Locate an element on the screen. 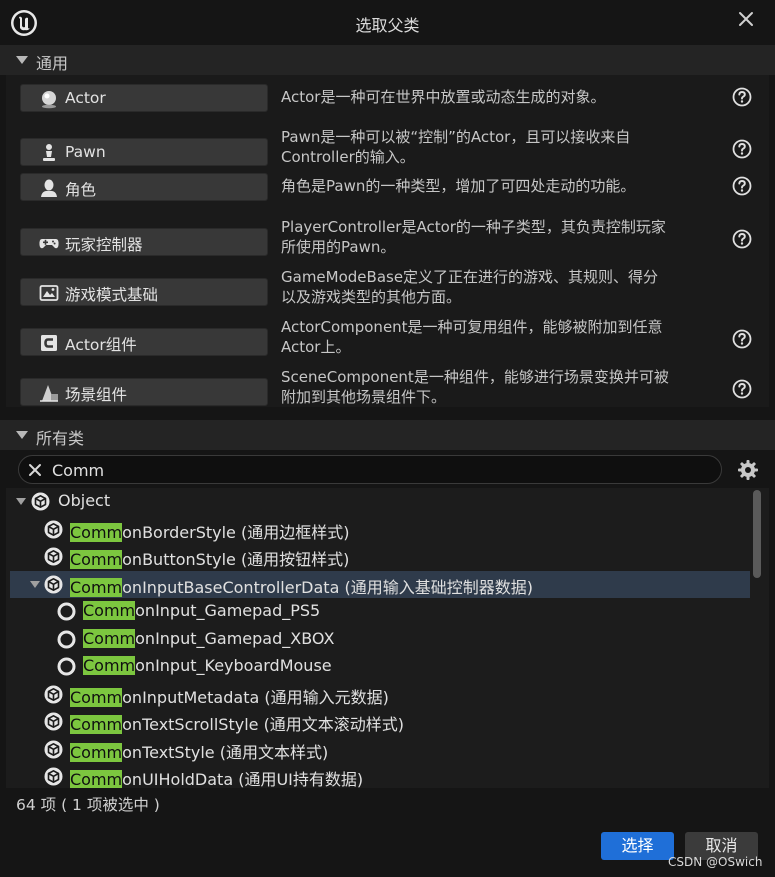 Image resolution: width=775 pixels, height=877 pixels. title-bar: 选取父类 is located at coordinates (387, 22).